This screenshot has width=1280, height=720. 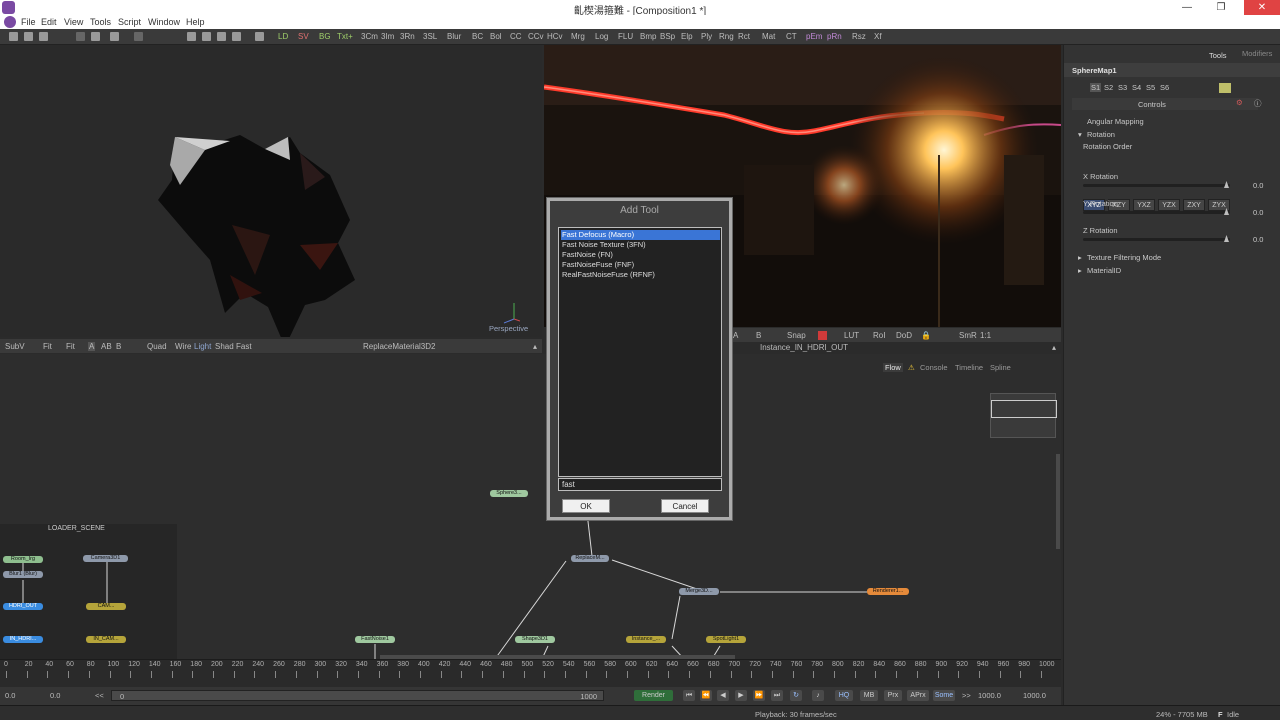 What do you see at coordinates (944, 695) in the screenshot?
I see `some-button: Some` at bounding box center [944, 695].